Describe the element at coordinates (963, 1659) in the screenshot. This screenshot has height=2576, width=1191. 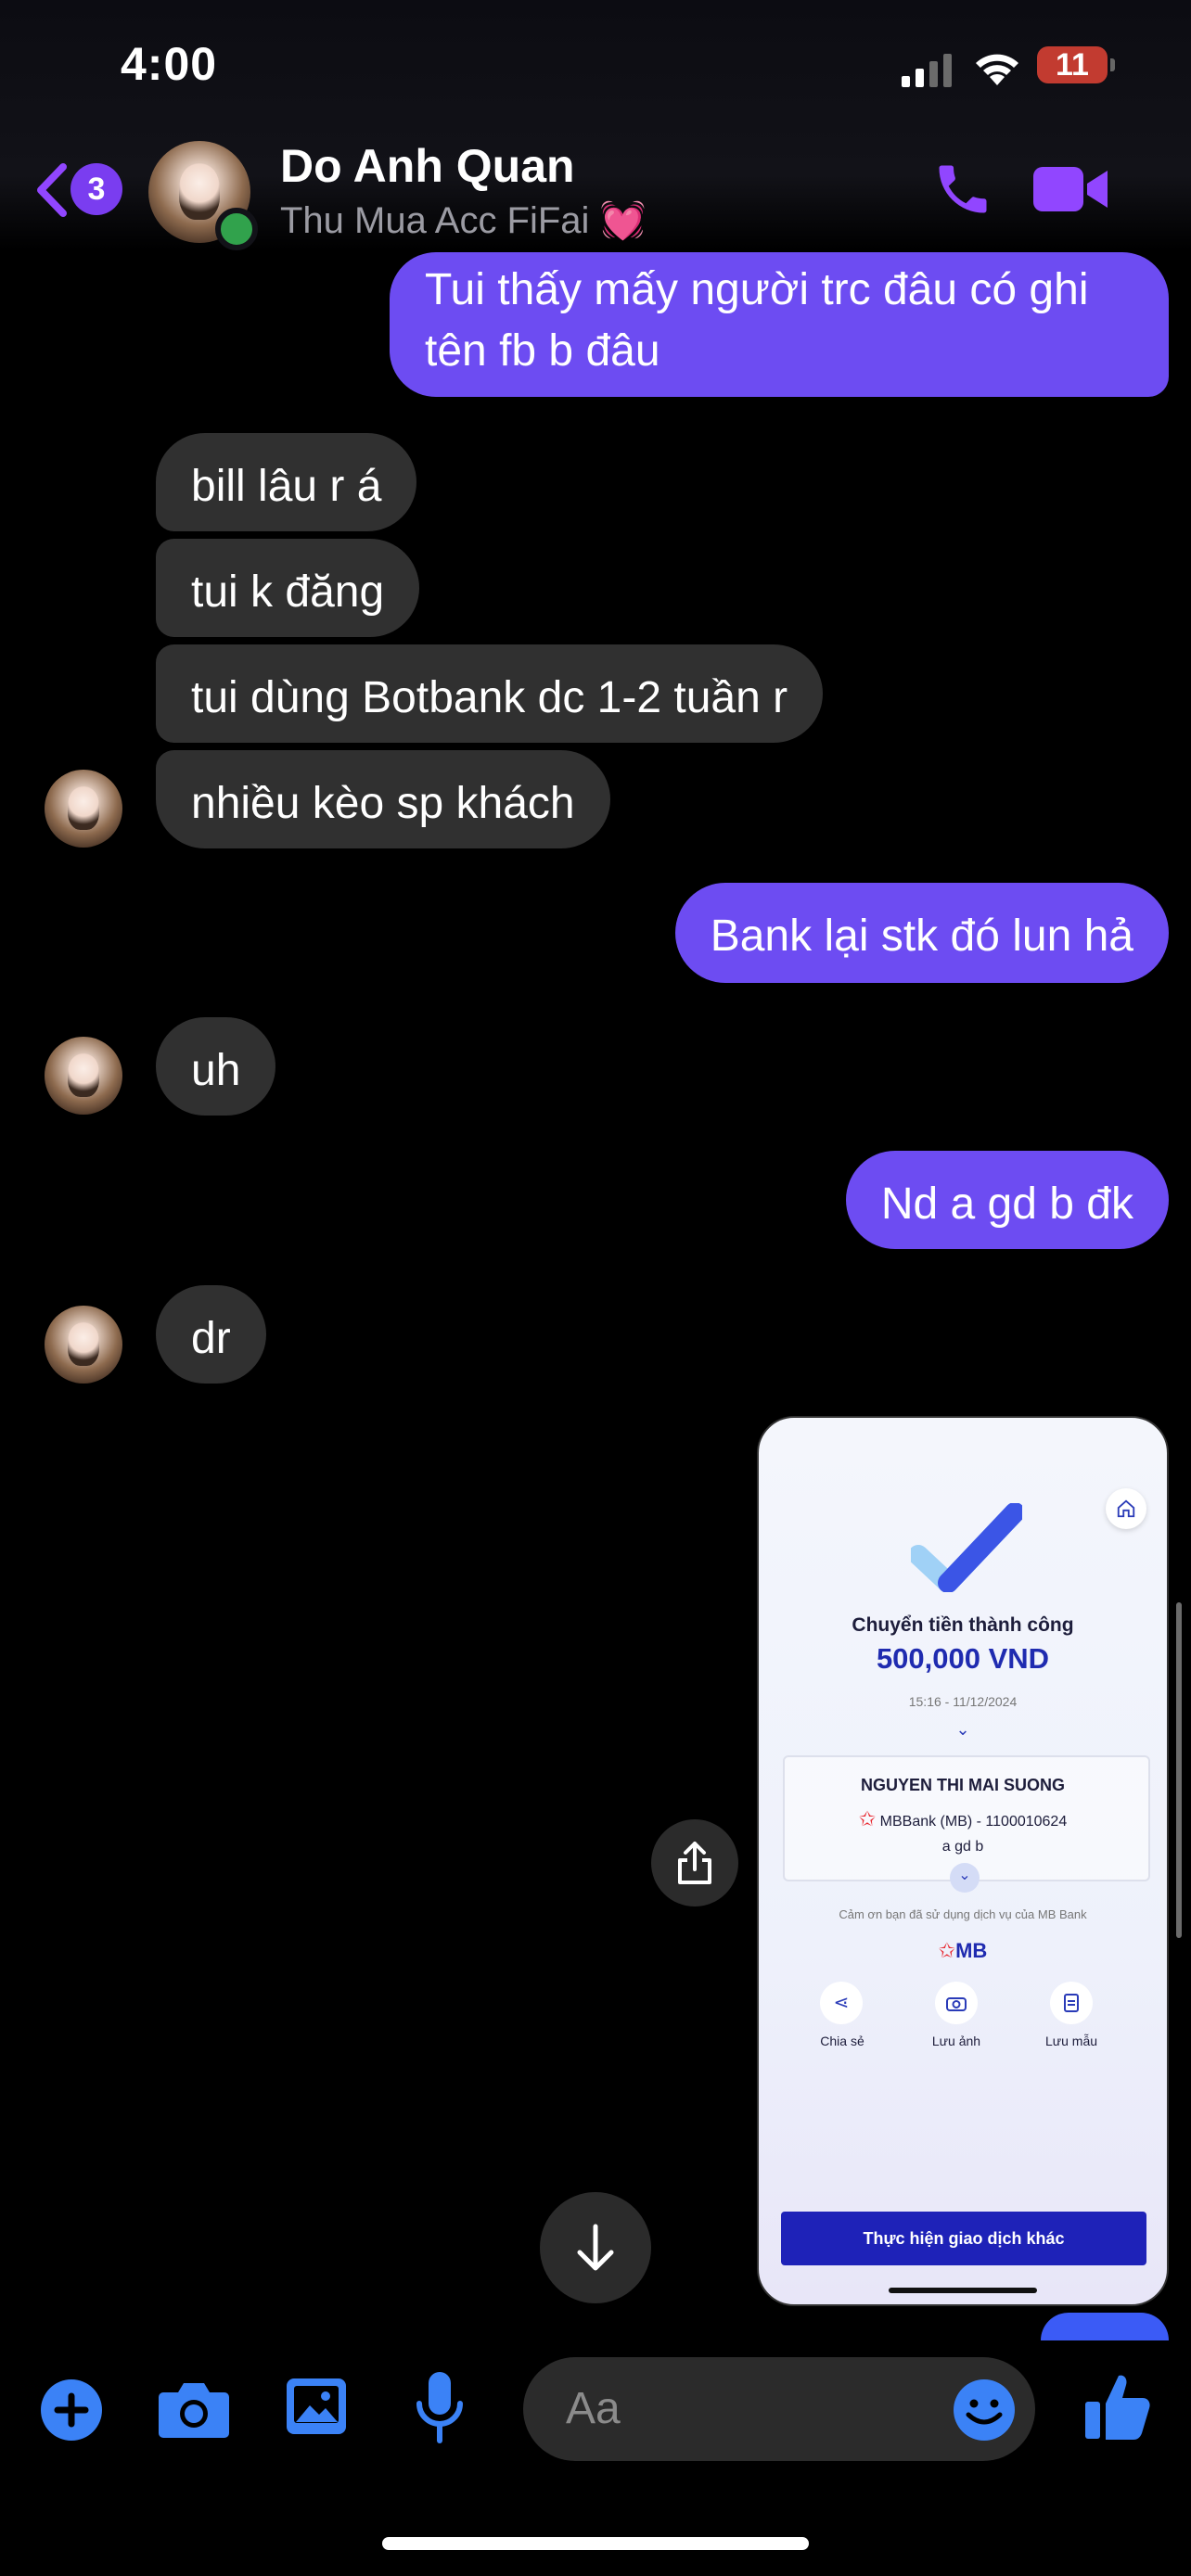
I see `receipt-amount: 500,000 VND` at that location.